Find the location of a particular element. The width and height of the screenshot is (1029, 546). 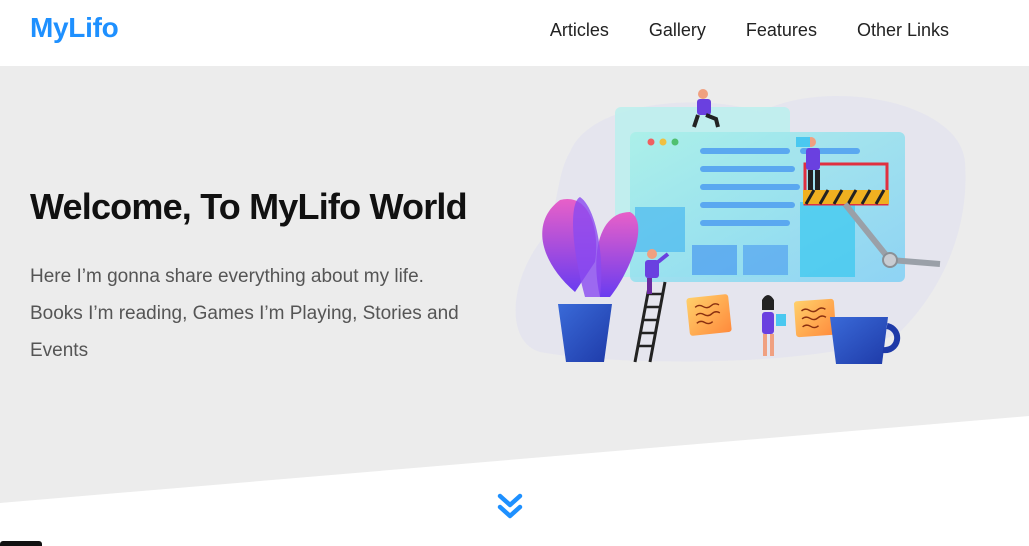

person-on-scaffold is located at coordinates (813, 159).